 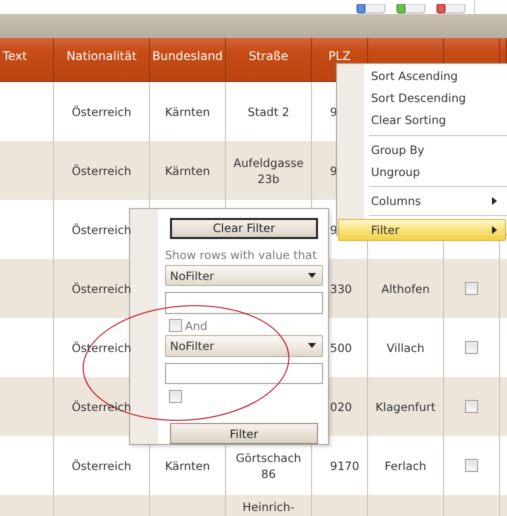 I want to click on column-header: Bundesland, so click(x=188, y=60).